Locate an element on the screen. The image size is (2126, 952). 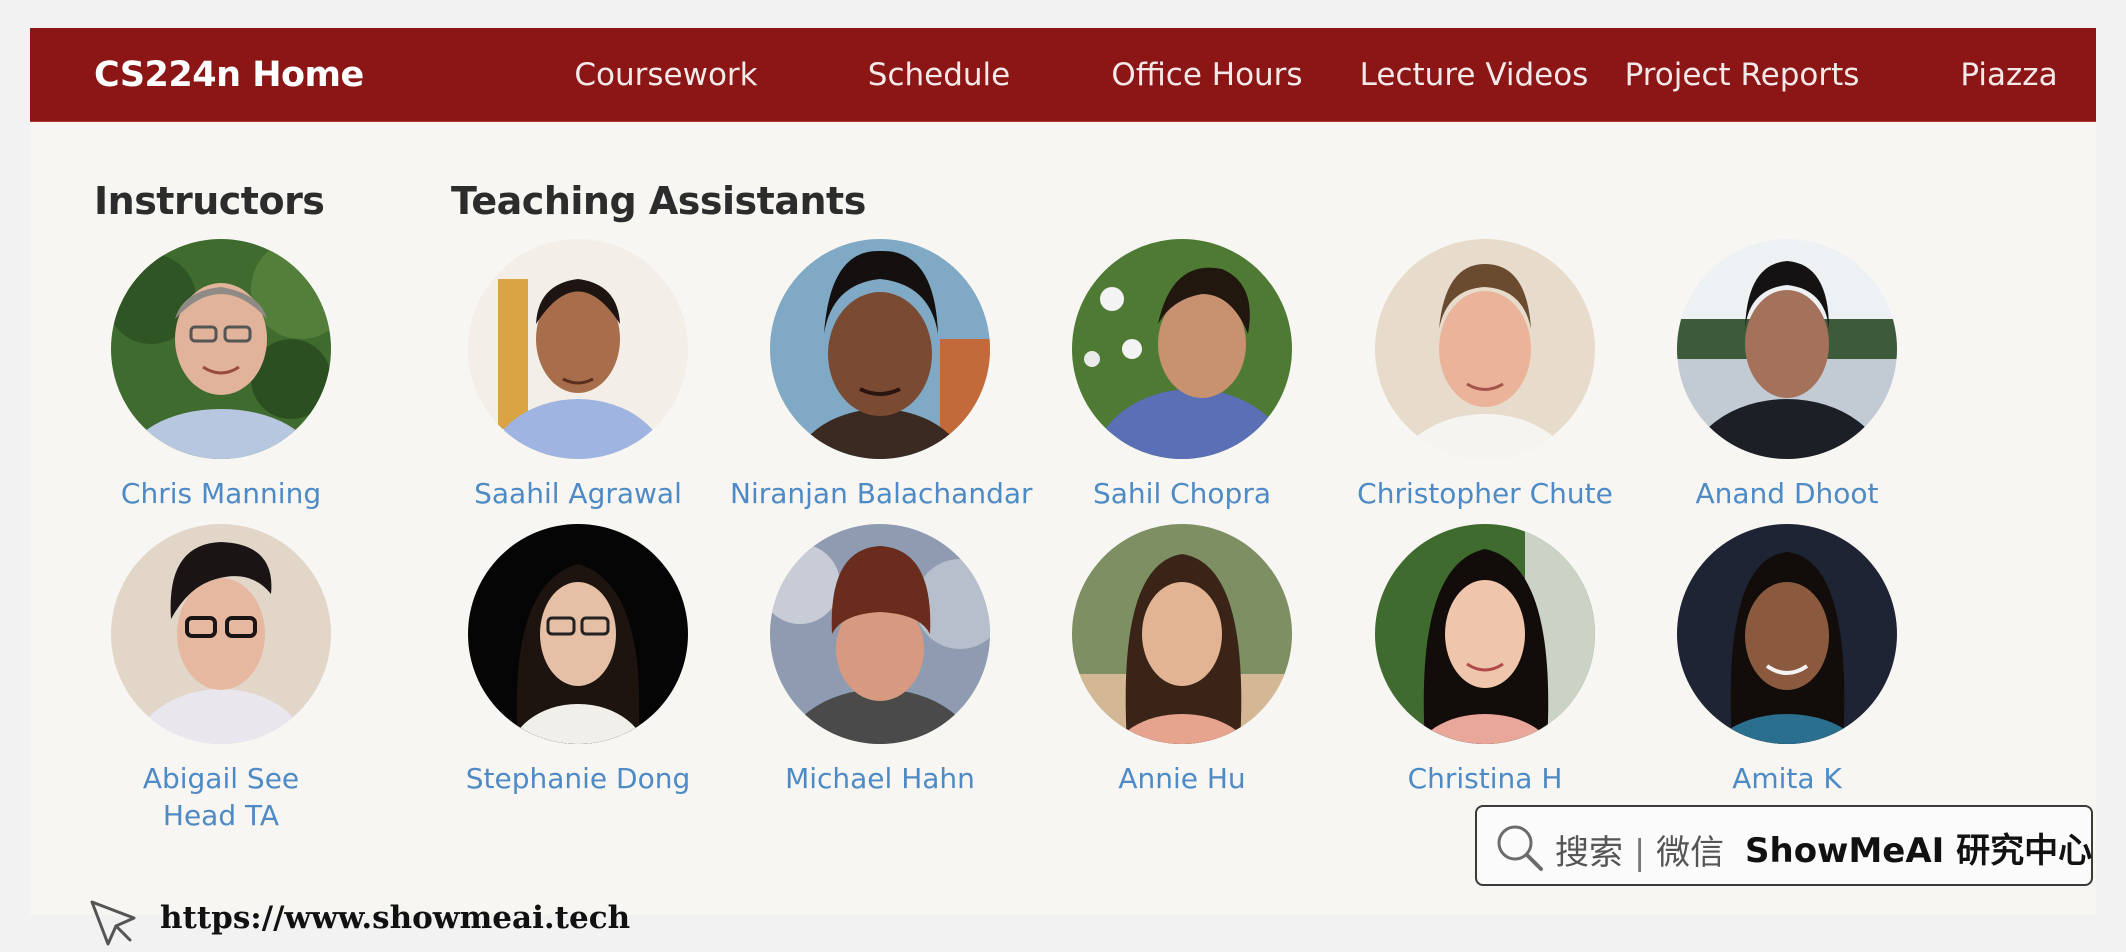
person-name: Chris Manning is located at coordinates (221, 493).